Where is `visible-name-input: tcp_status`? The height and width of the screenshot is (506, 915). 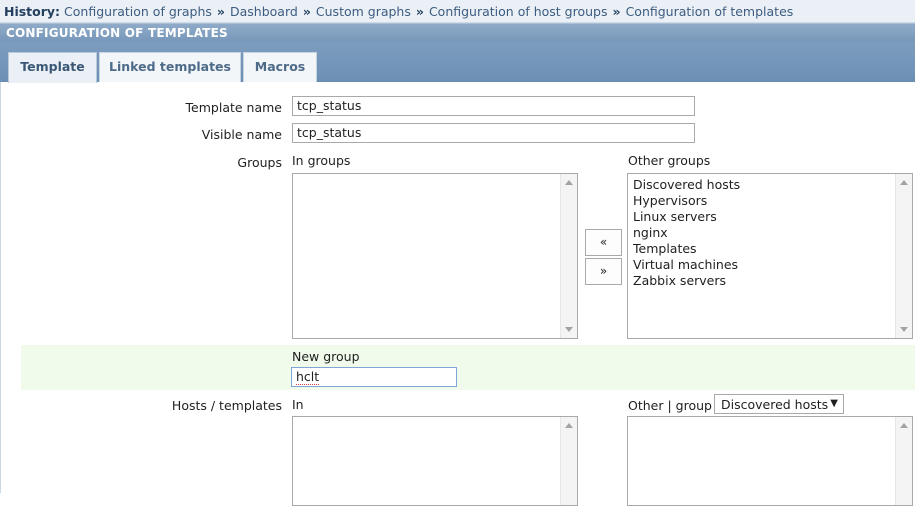
visible-name-input: tcp_status is located at coordinates (493, 133).